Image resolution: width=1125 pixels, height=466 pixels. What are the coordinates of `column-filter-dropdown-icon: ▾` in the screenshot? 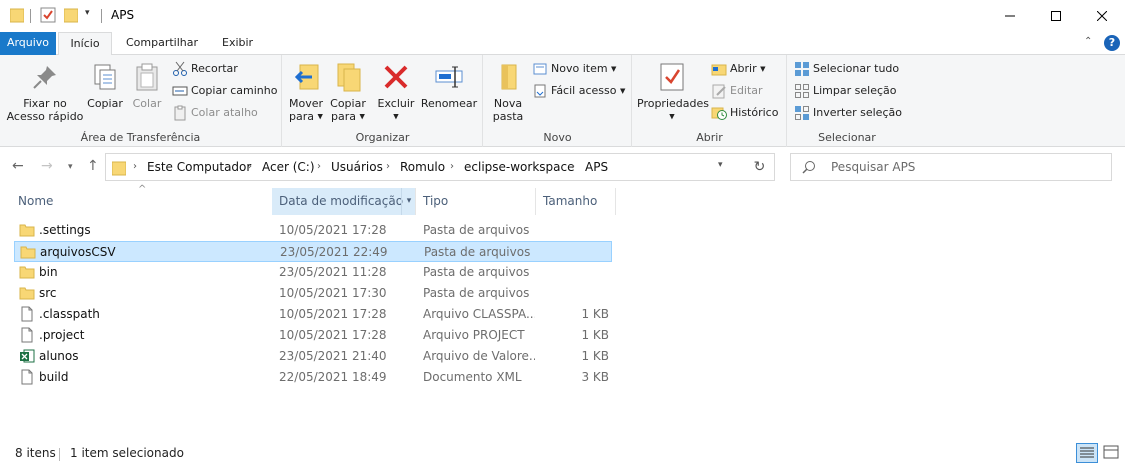 It's located at (408, 201).